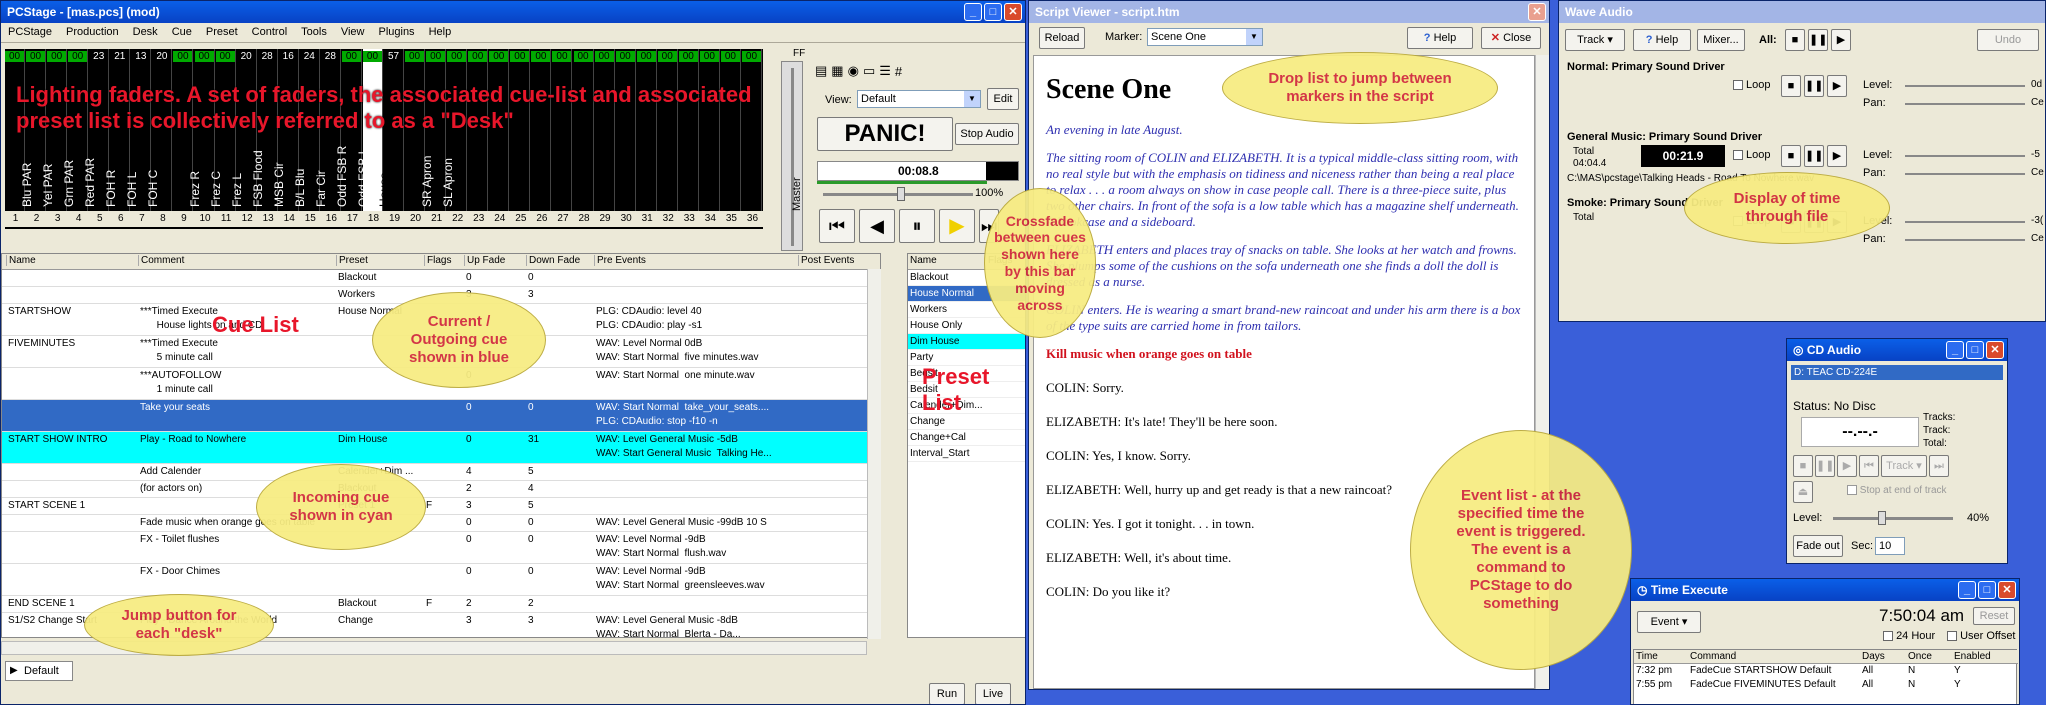 The image size is (2046, 705). I want to click on fixture-icon: ▦, so click(837, 71).